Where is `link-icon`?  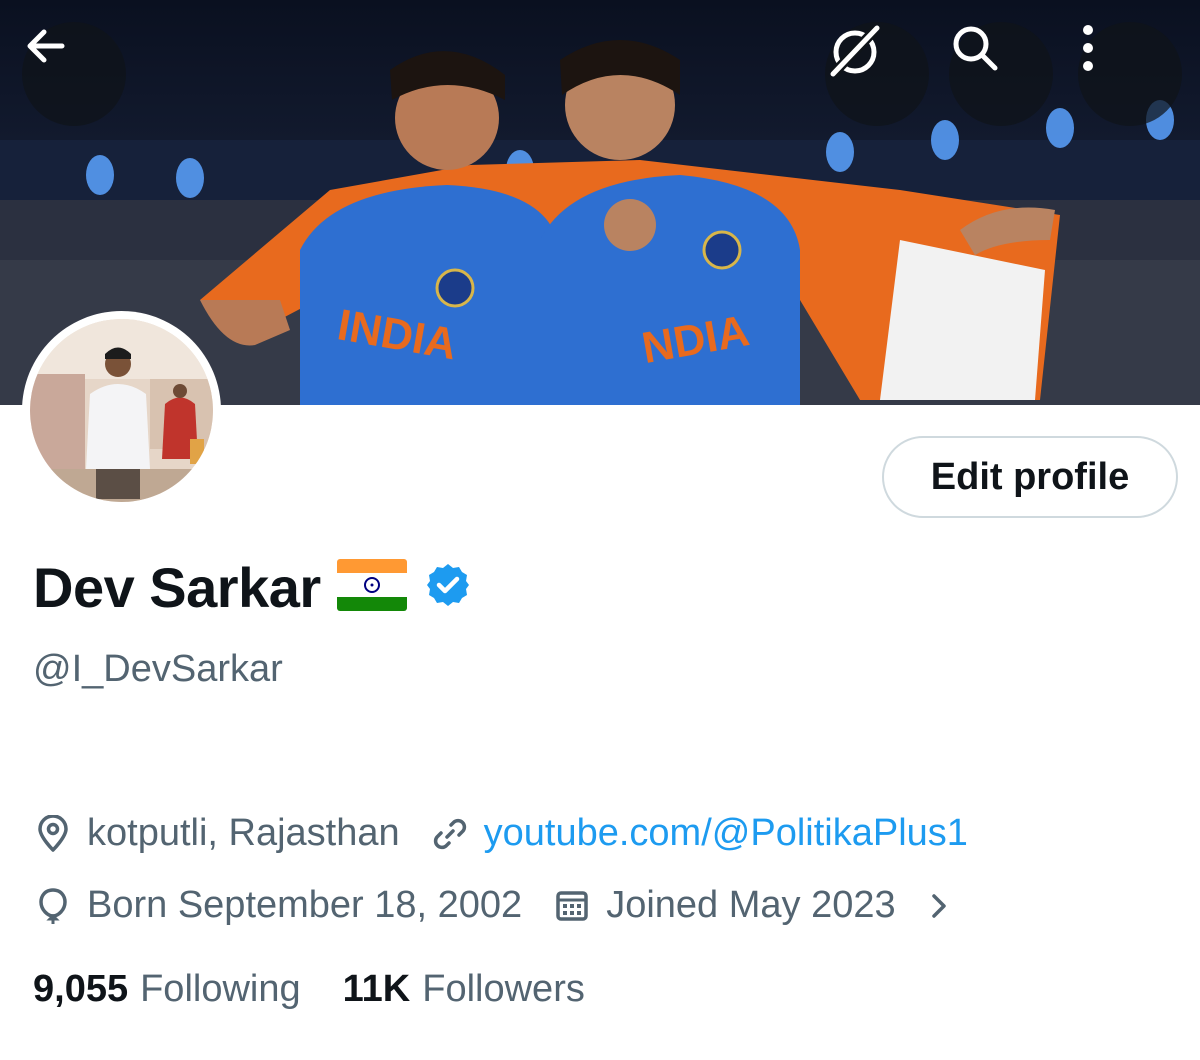
link-icon is located at coordinates (450, 834).